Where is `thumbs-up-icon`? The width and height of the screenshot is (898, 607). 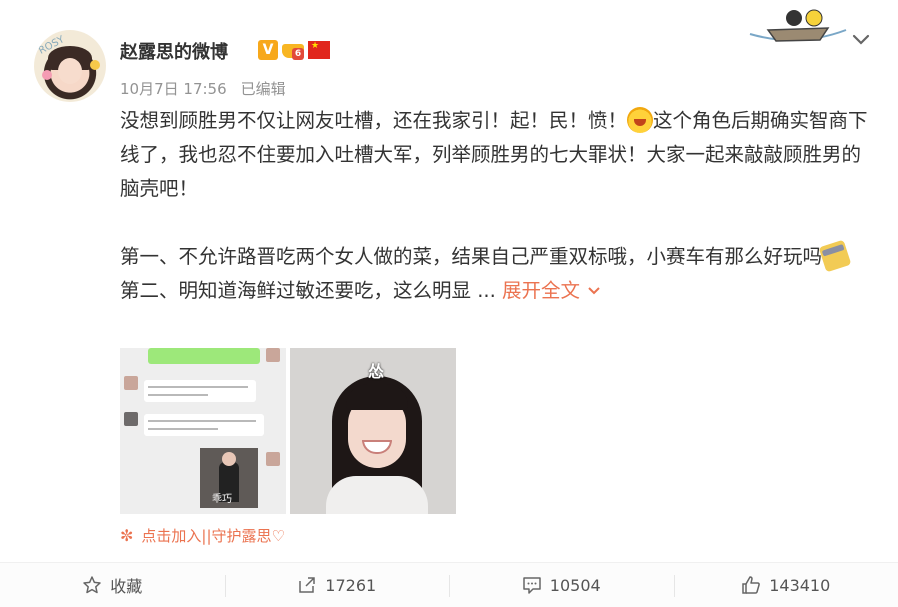
thumbs-up-icon is located at coordinates (751, 585).